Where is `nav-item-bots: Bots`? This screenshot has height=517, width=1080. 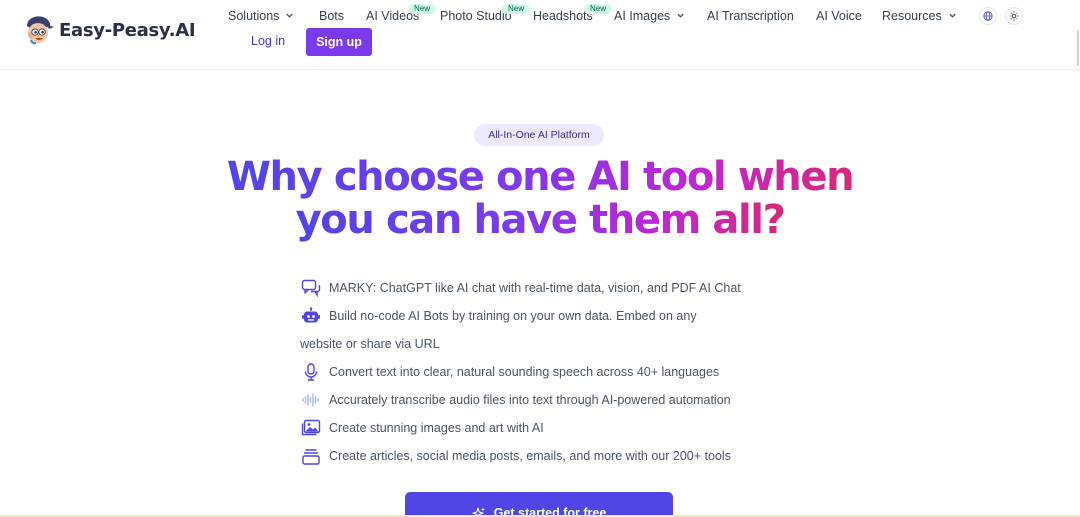 nav-item-bots: Bots is located at coordinates (331, 15).